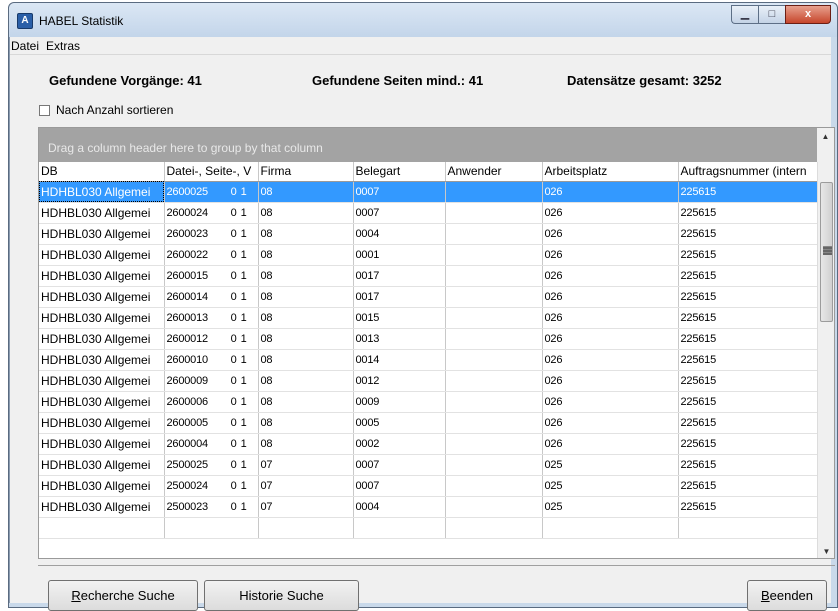  What do you see at coordinates (399, 423) in the screenshot?
I see `cell-belegart: 0005` at bounding box center [399, 423].